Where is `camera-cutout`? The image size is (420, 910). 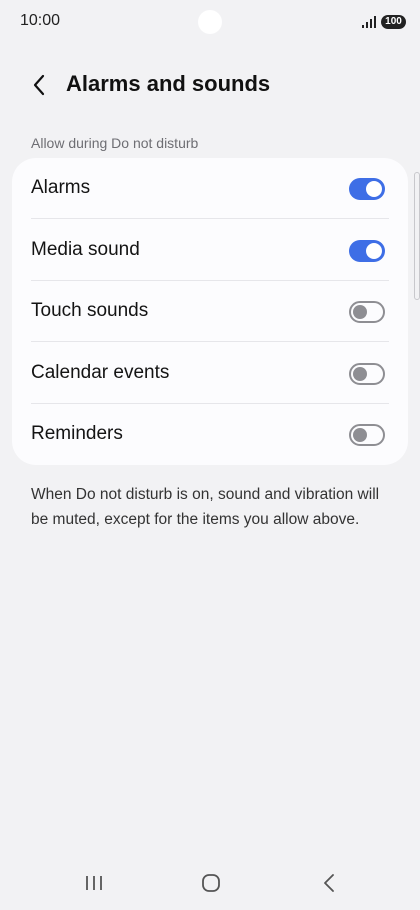 camera-cutout is located at coordinates (210, 22).